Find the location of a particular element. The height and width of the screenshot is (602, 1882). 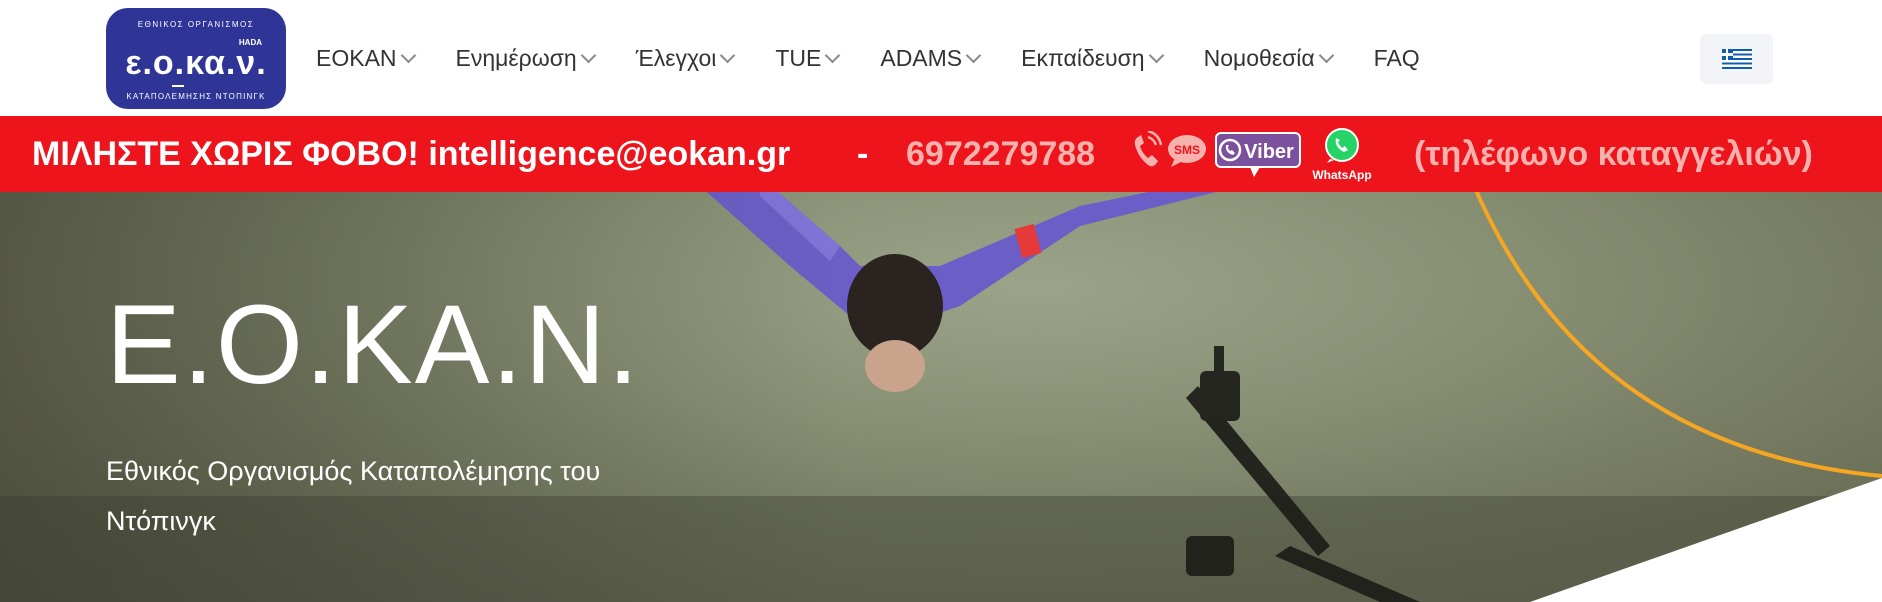

nav-item-label: Ενημέρωση is located at coordinates (516, 57).